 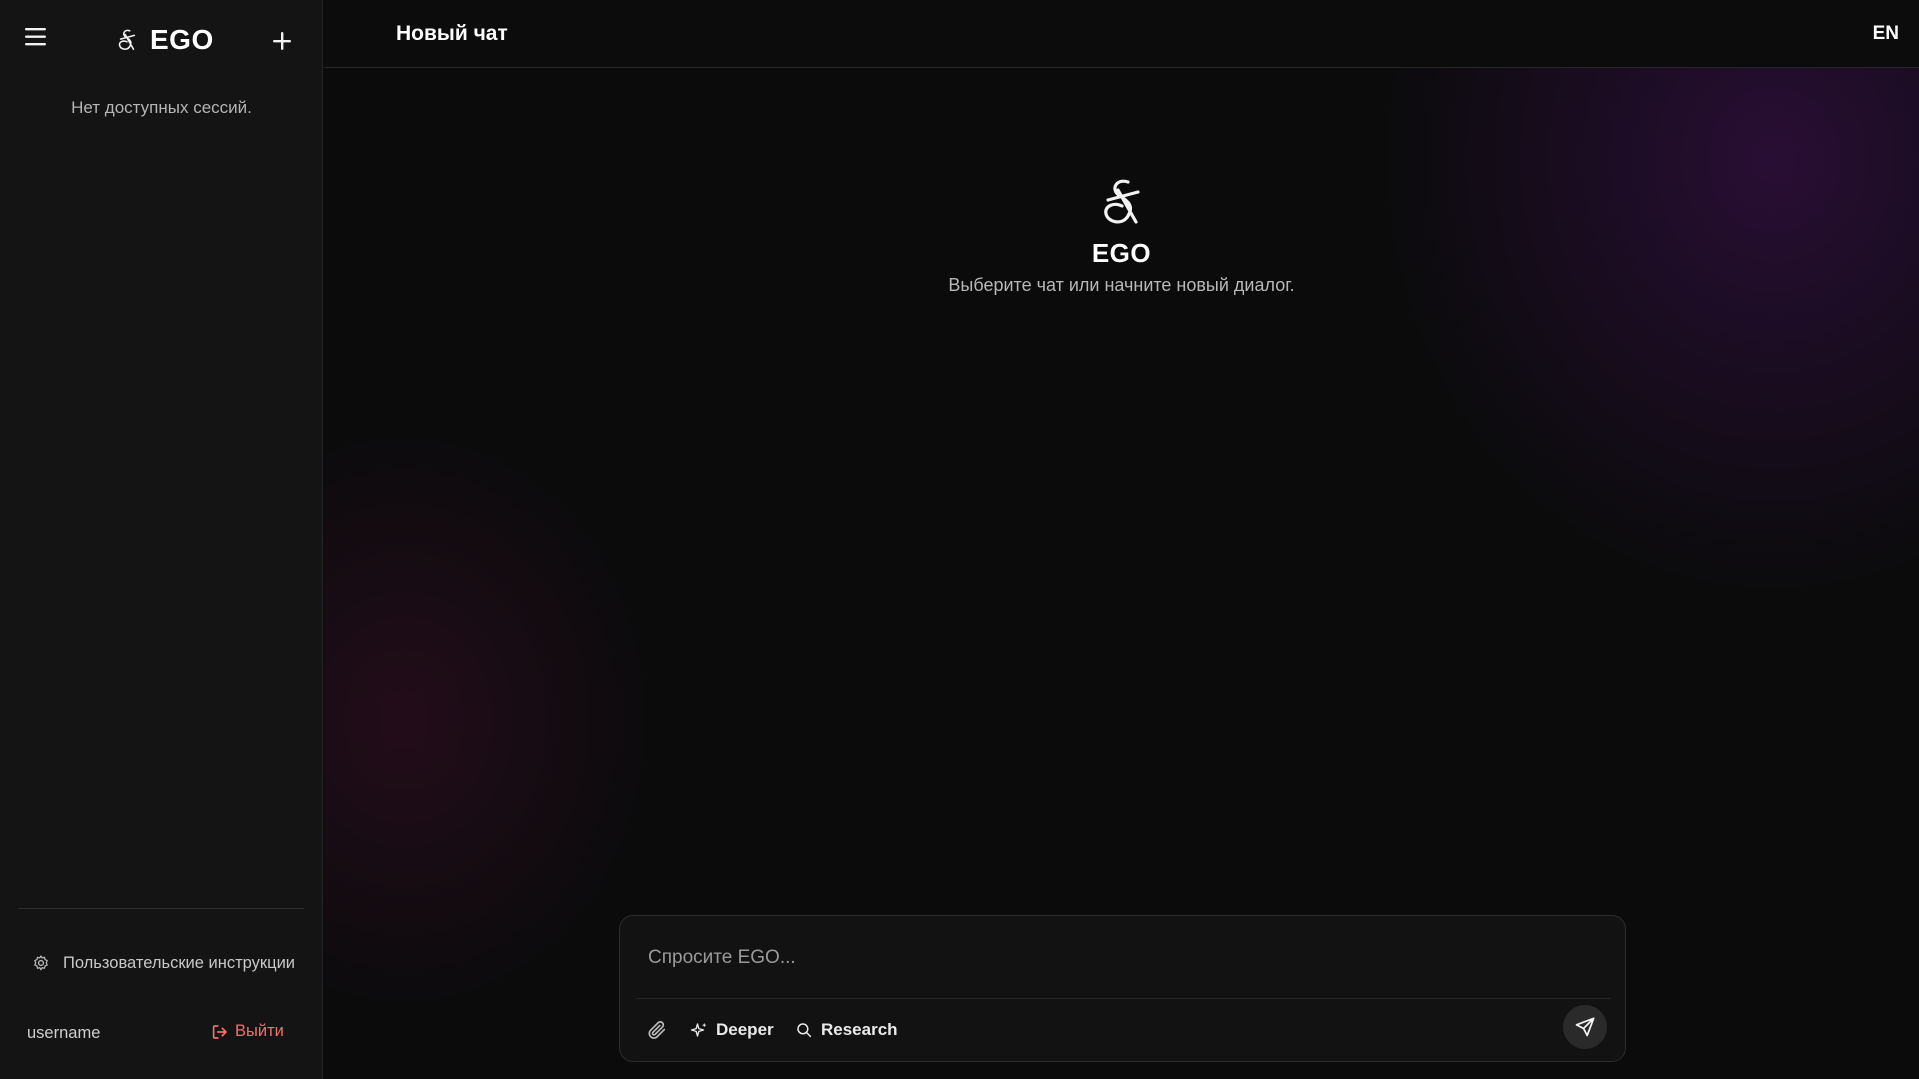 I want to click on logout-label: Выйти, so click(x=259, y=1031).